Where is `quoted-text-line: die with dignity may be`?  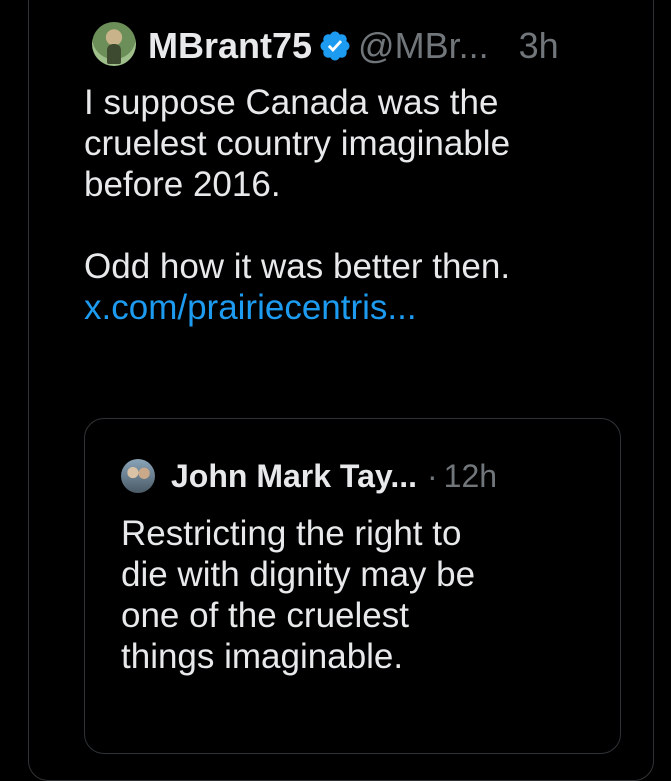 quoted-text-line: die with dignity may be is located at coordinates (298, 574).